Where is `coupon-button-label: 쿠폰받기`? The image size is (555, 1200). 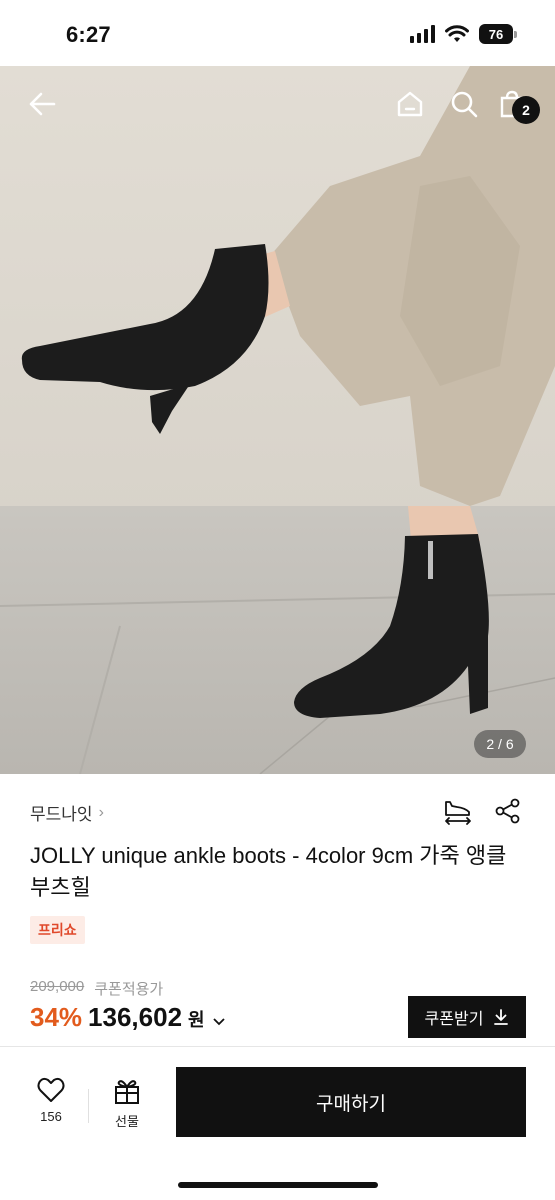
coupon-button-label: 쿠폰받기 is located at coordinates (454, 1019).